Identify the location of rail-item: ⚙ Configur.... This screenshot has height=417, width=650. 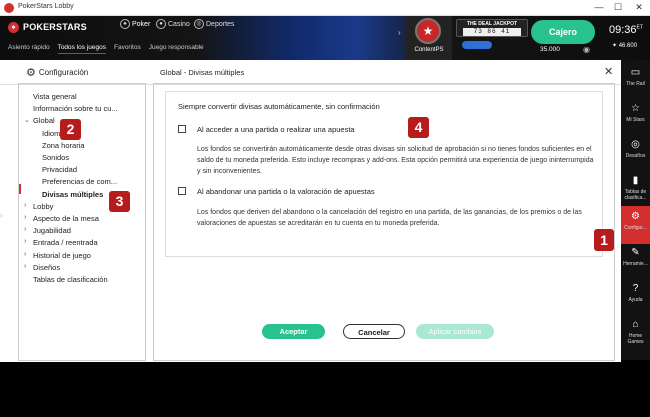
(635, 225).